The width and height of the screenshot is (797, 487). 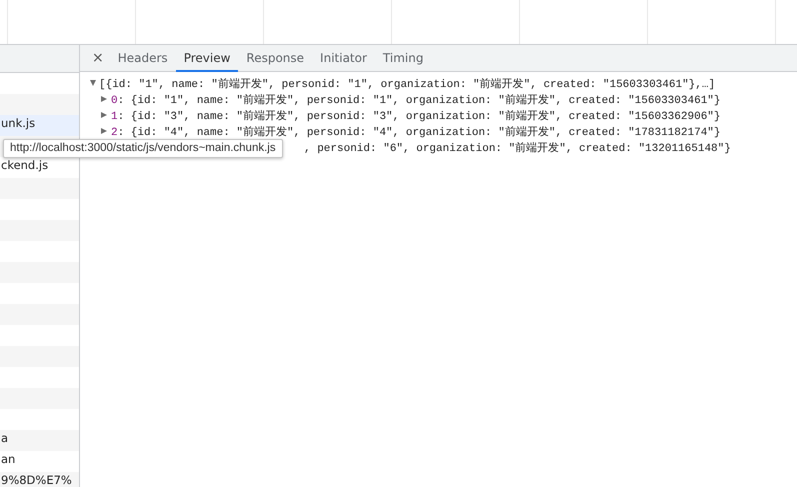 I want to click on request-row: a, so click(x=39, y=440).